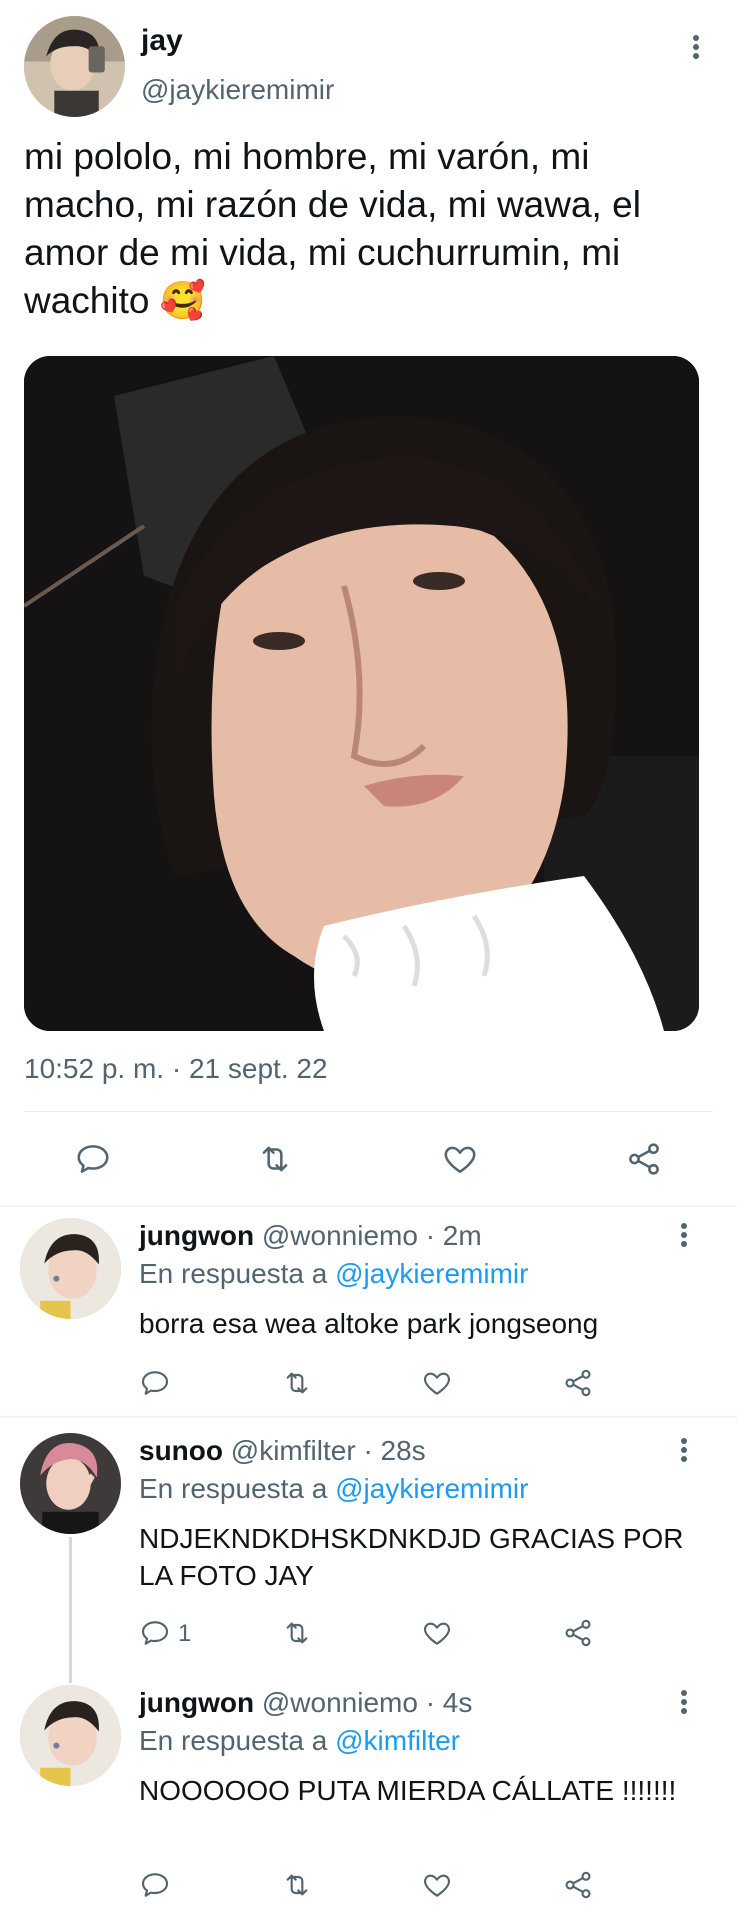  Describe the element at coordinates (394, 1450) in the screenshot. I see `reply-time: · 28s` at that location.